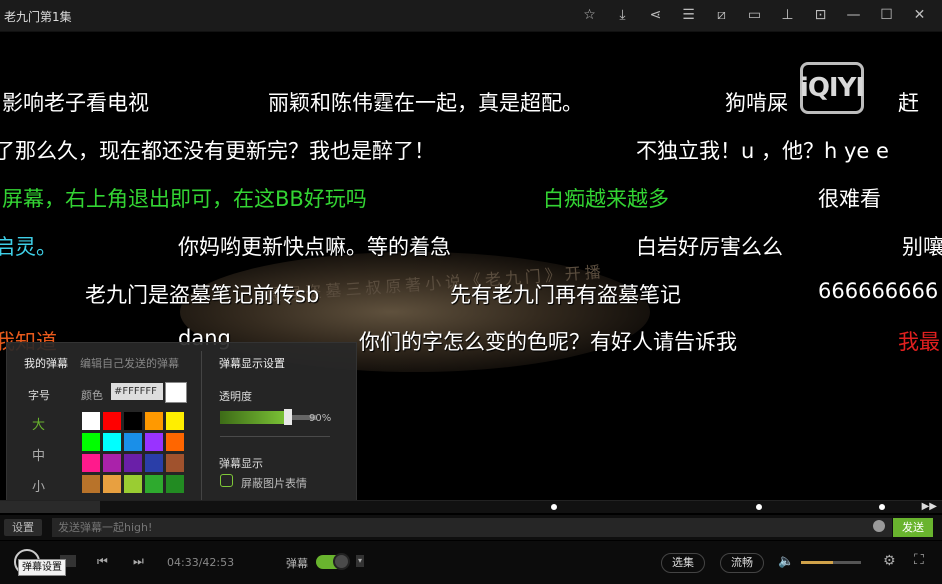 This screenshot has height=584, width=942. I want to click on download-icon: ⤓, so click(622, 15).